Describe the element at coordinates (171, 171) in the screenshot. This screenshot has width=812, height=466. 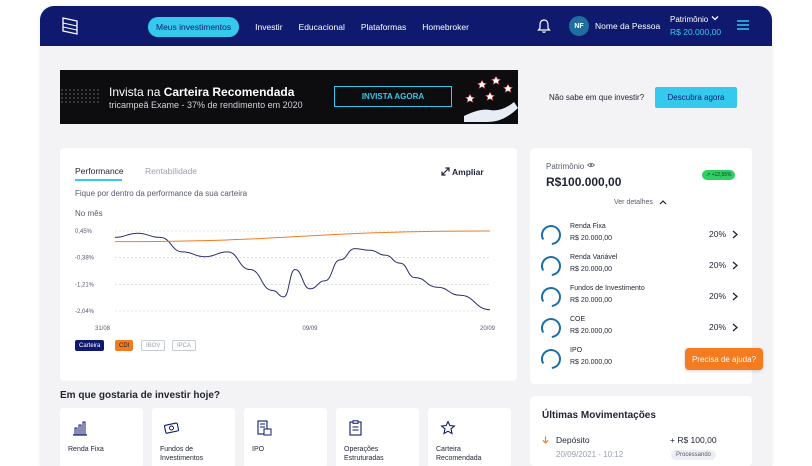
I see `tab-rentabilidade: Rentabilidade` at that location.